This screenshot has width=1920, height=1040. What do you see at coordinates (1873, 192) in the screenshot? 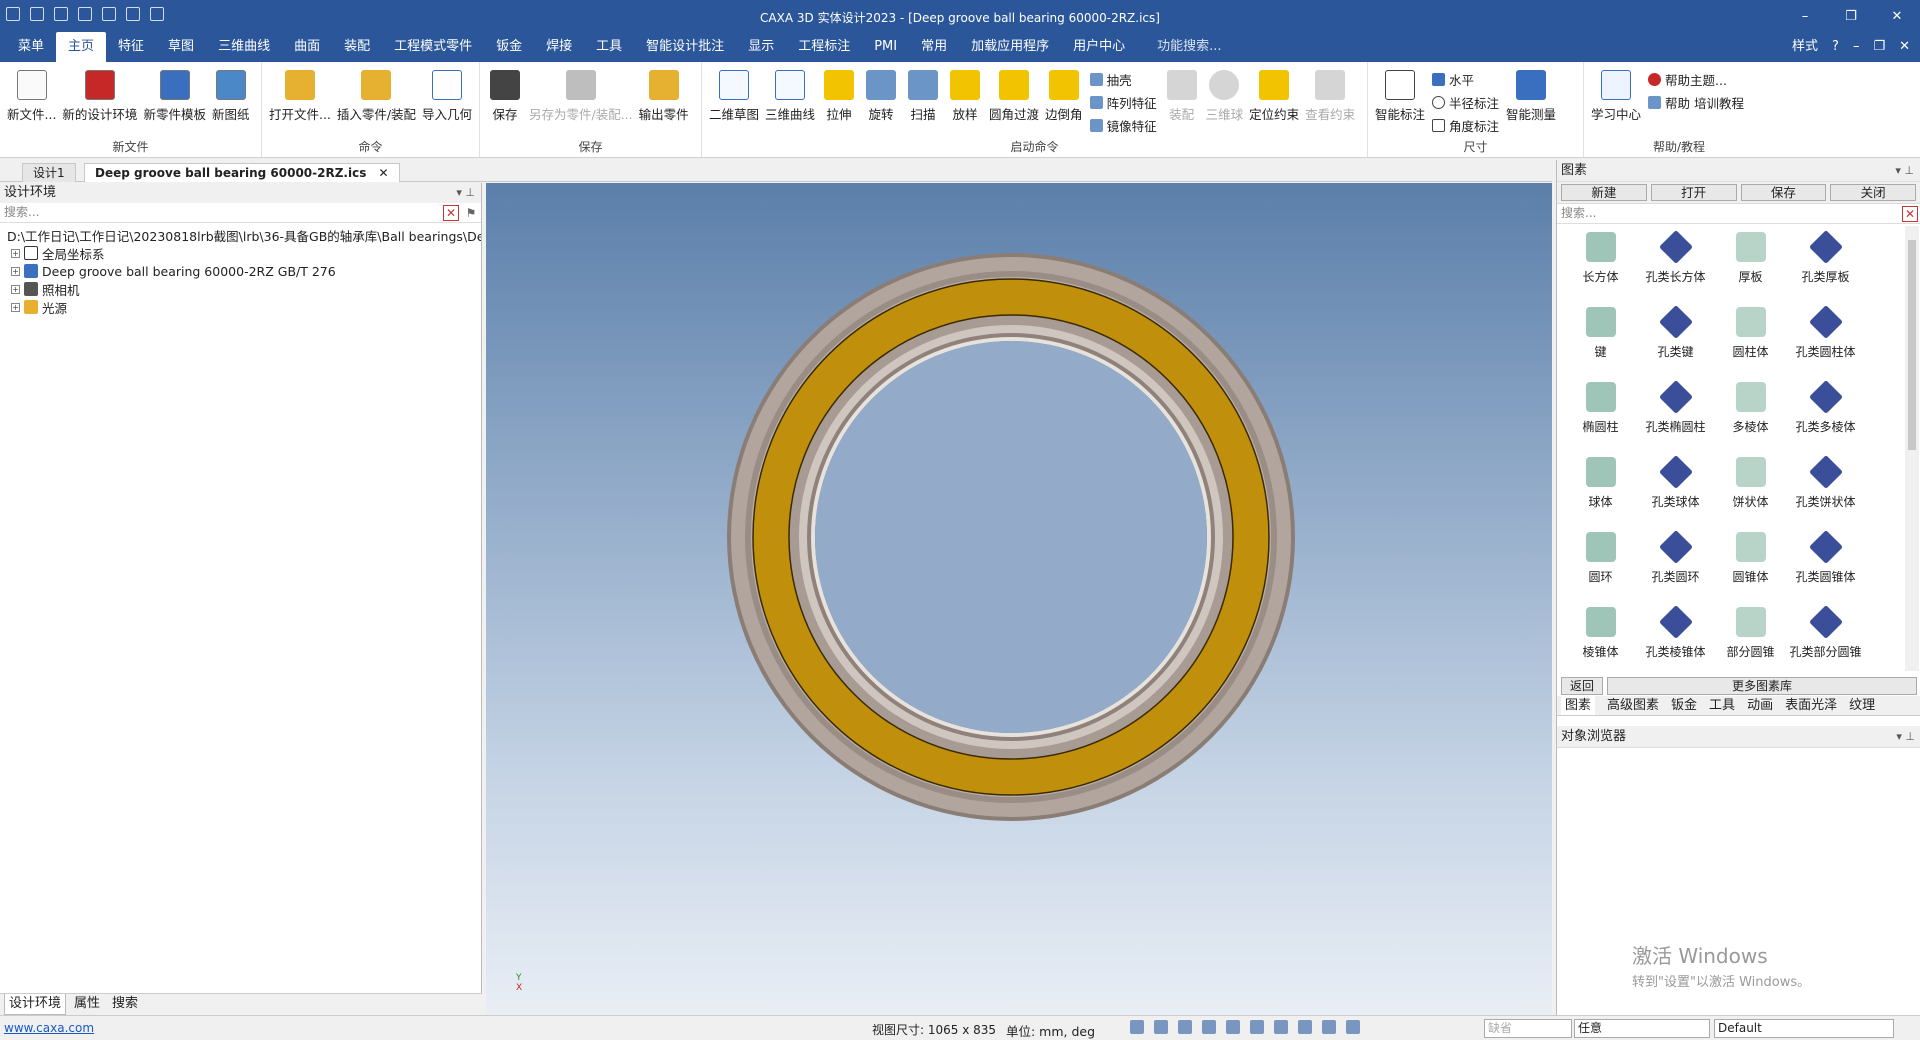
I see `close-catalog-button: 关闭` at bounding box center [1873, 192].